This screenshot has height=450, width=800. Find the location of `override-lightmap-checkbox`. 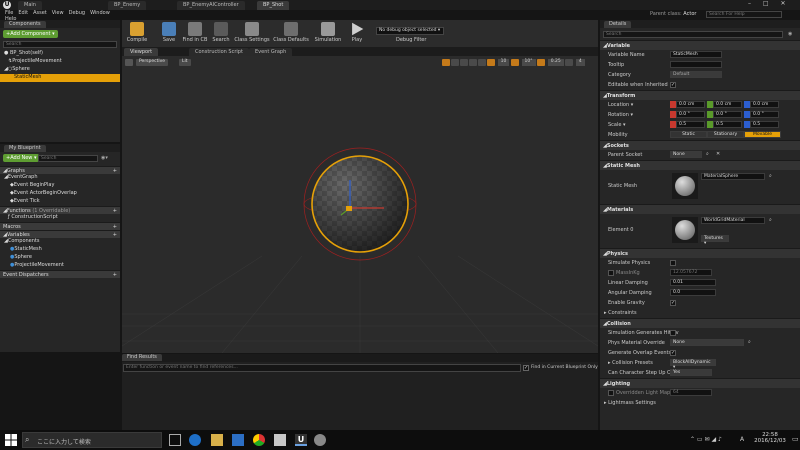

override-lightmap-checkbox is located at coordinates (611, 393).